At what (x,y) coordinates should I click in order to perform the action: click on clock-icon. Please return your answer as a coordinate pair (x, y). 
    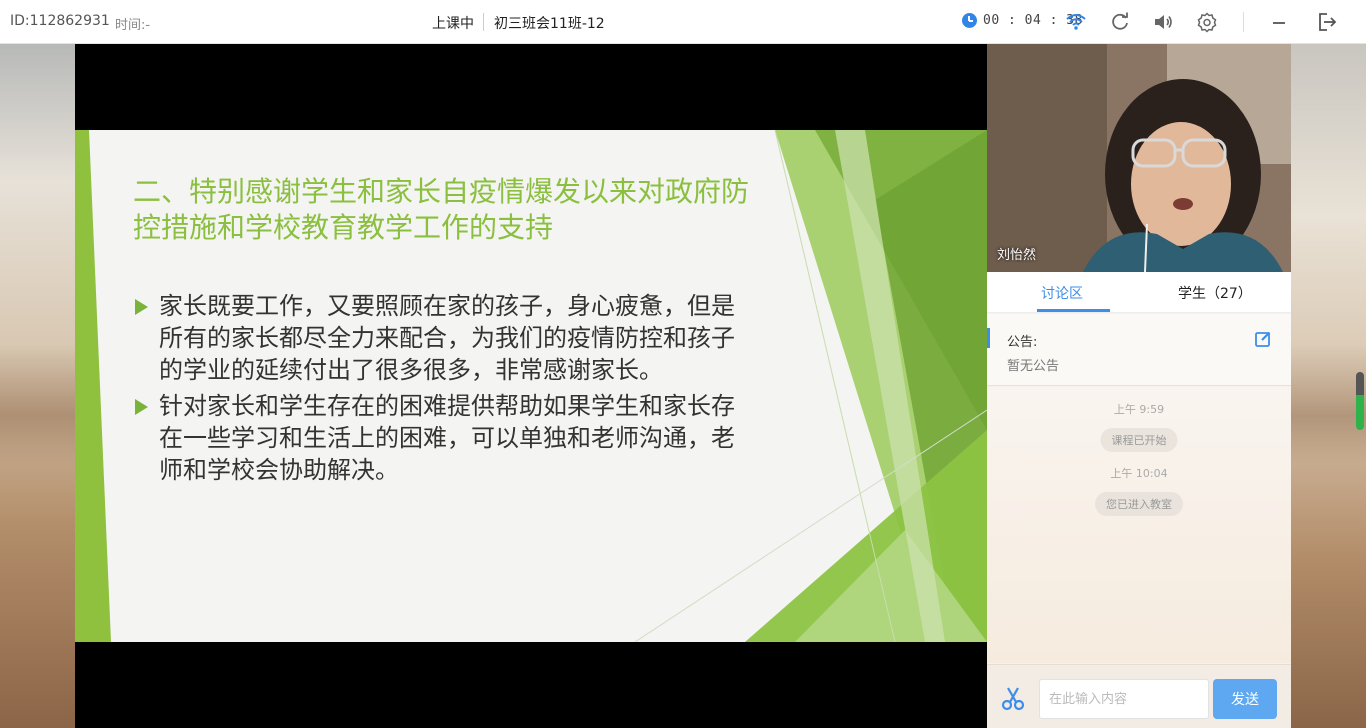
    Looking at the image, I should click on (969, 20).